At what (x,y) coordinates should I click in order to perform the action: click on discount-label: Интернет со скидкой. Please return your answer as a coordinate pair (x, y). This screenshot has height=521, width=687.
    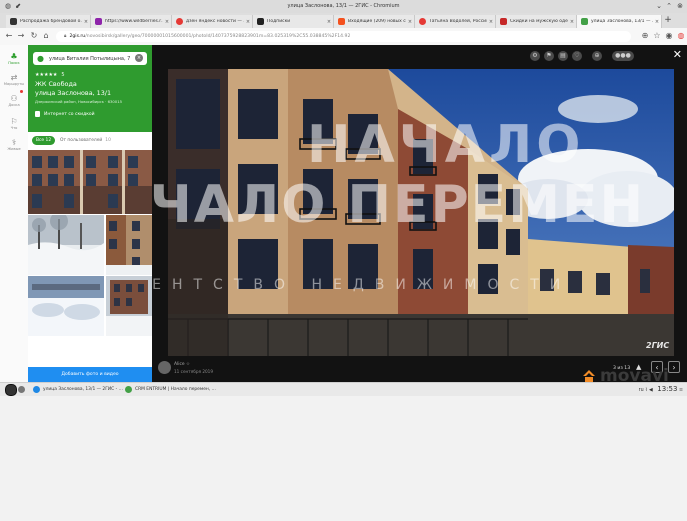
    Looking at the image, I should click on (69, 114).